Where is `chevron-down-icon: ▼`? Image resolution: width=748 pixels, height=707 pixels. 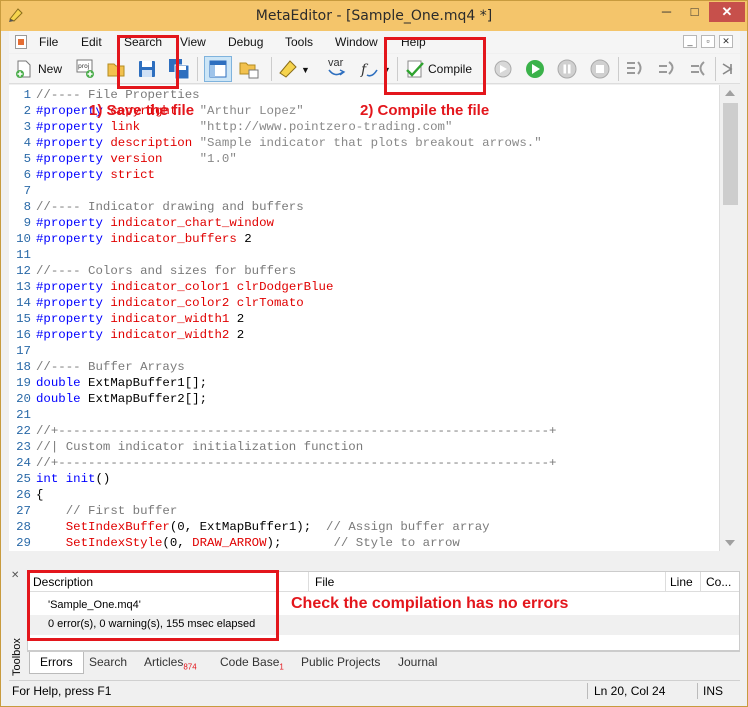 chevron-down-icon: ▼ is located at coordinates (305, 70).